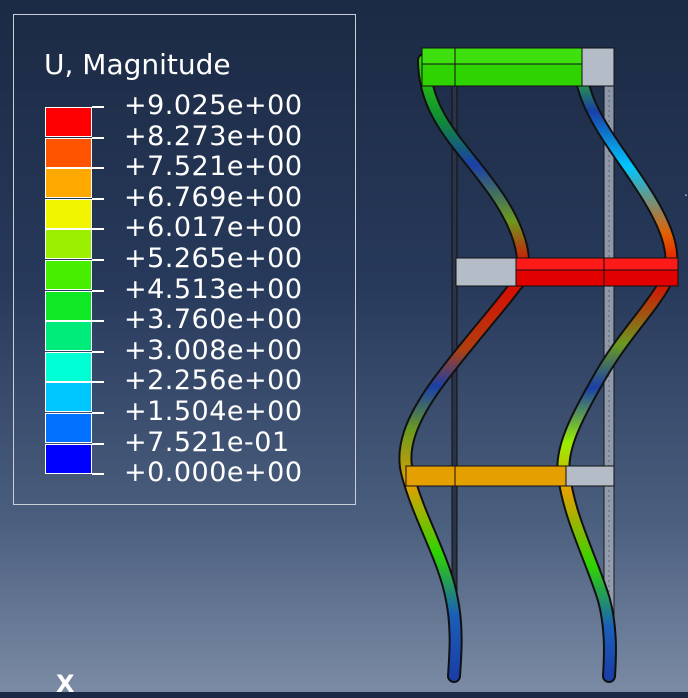 Image resolution: width=688 pixels, height=698 pixels. Describe the element at coordinates (686, 192) in the screenshot. I see `edge-marker: .` at that location.